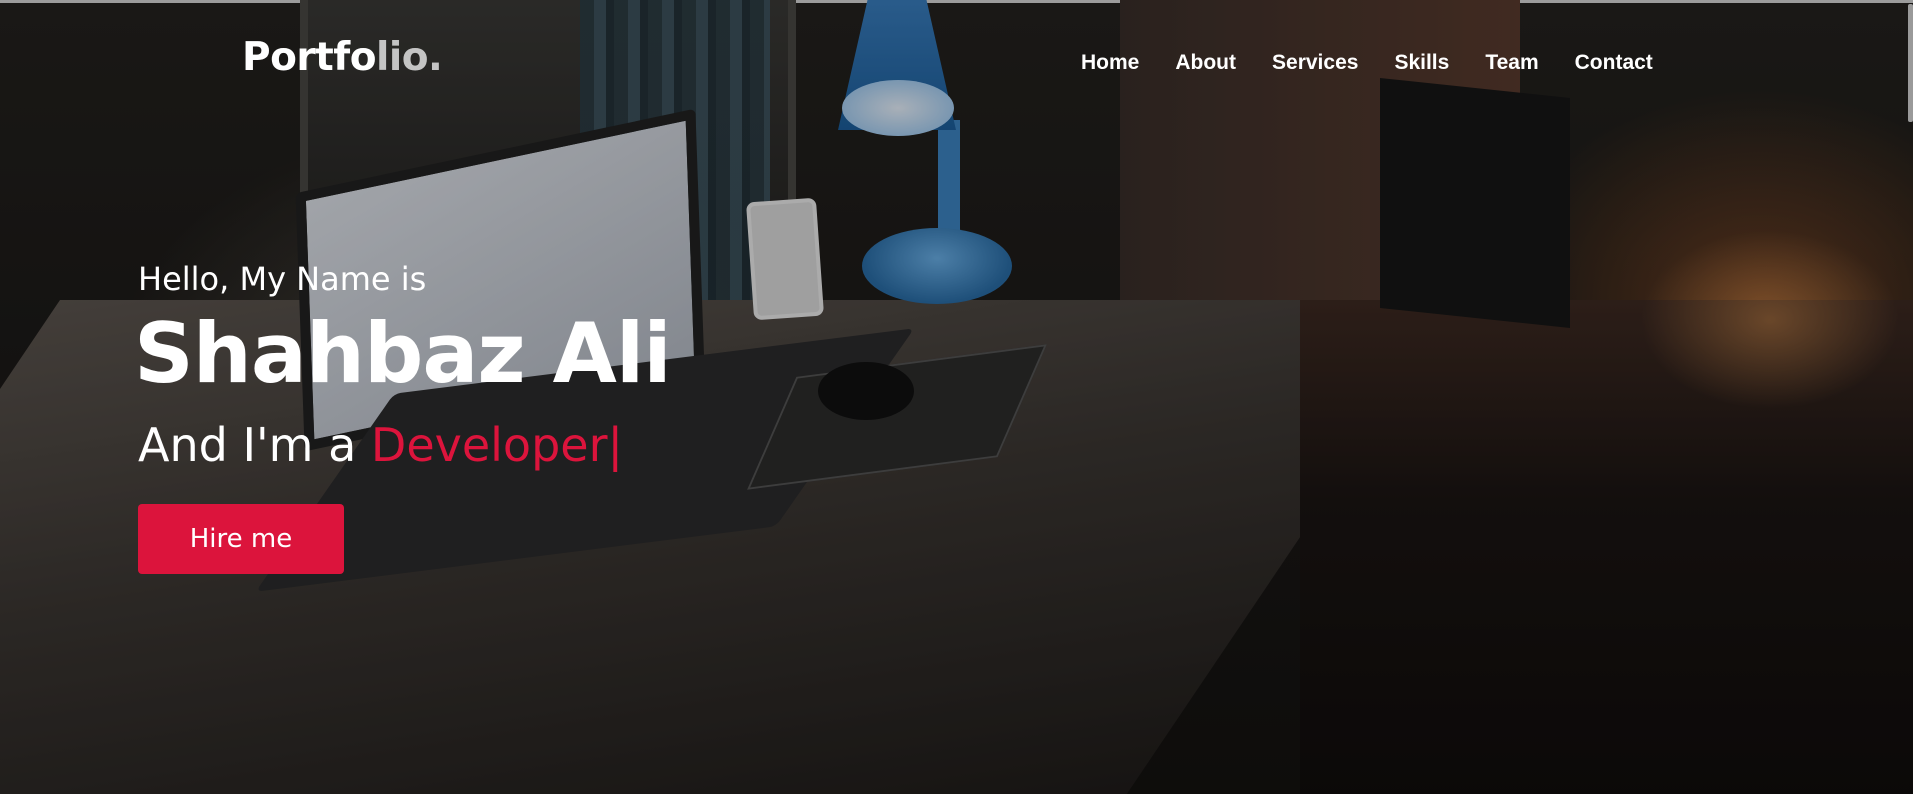 The image size is (1913, 794). I want to click on typing-cursor: |, so click(615, 445).